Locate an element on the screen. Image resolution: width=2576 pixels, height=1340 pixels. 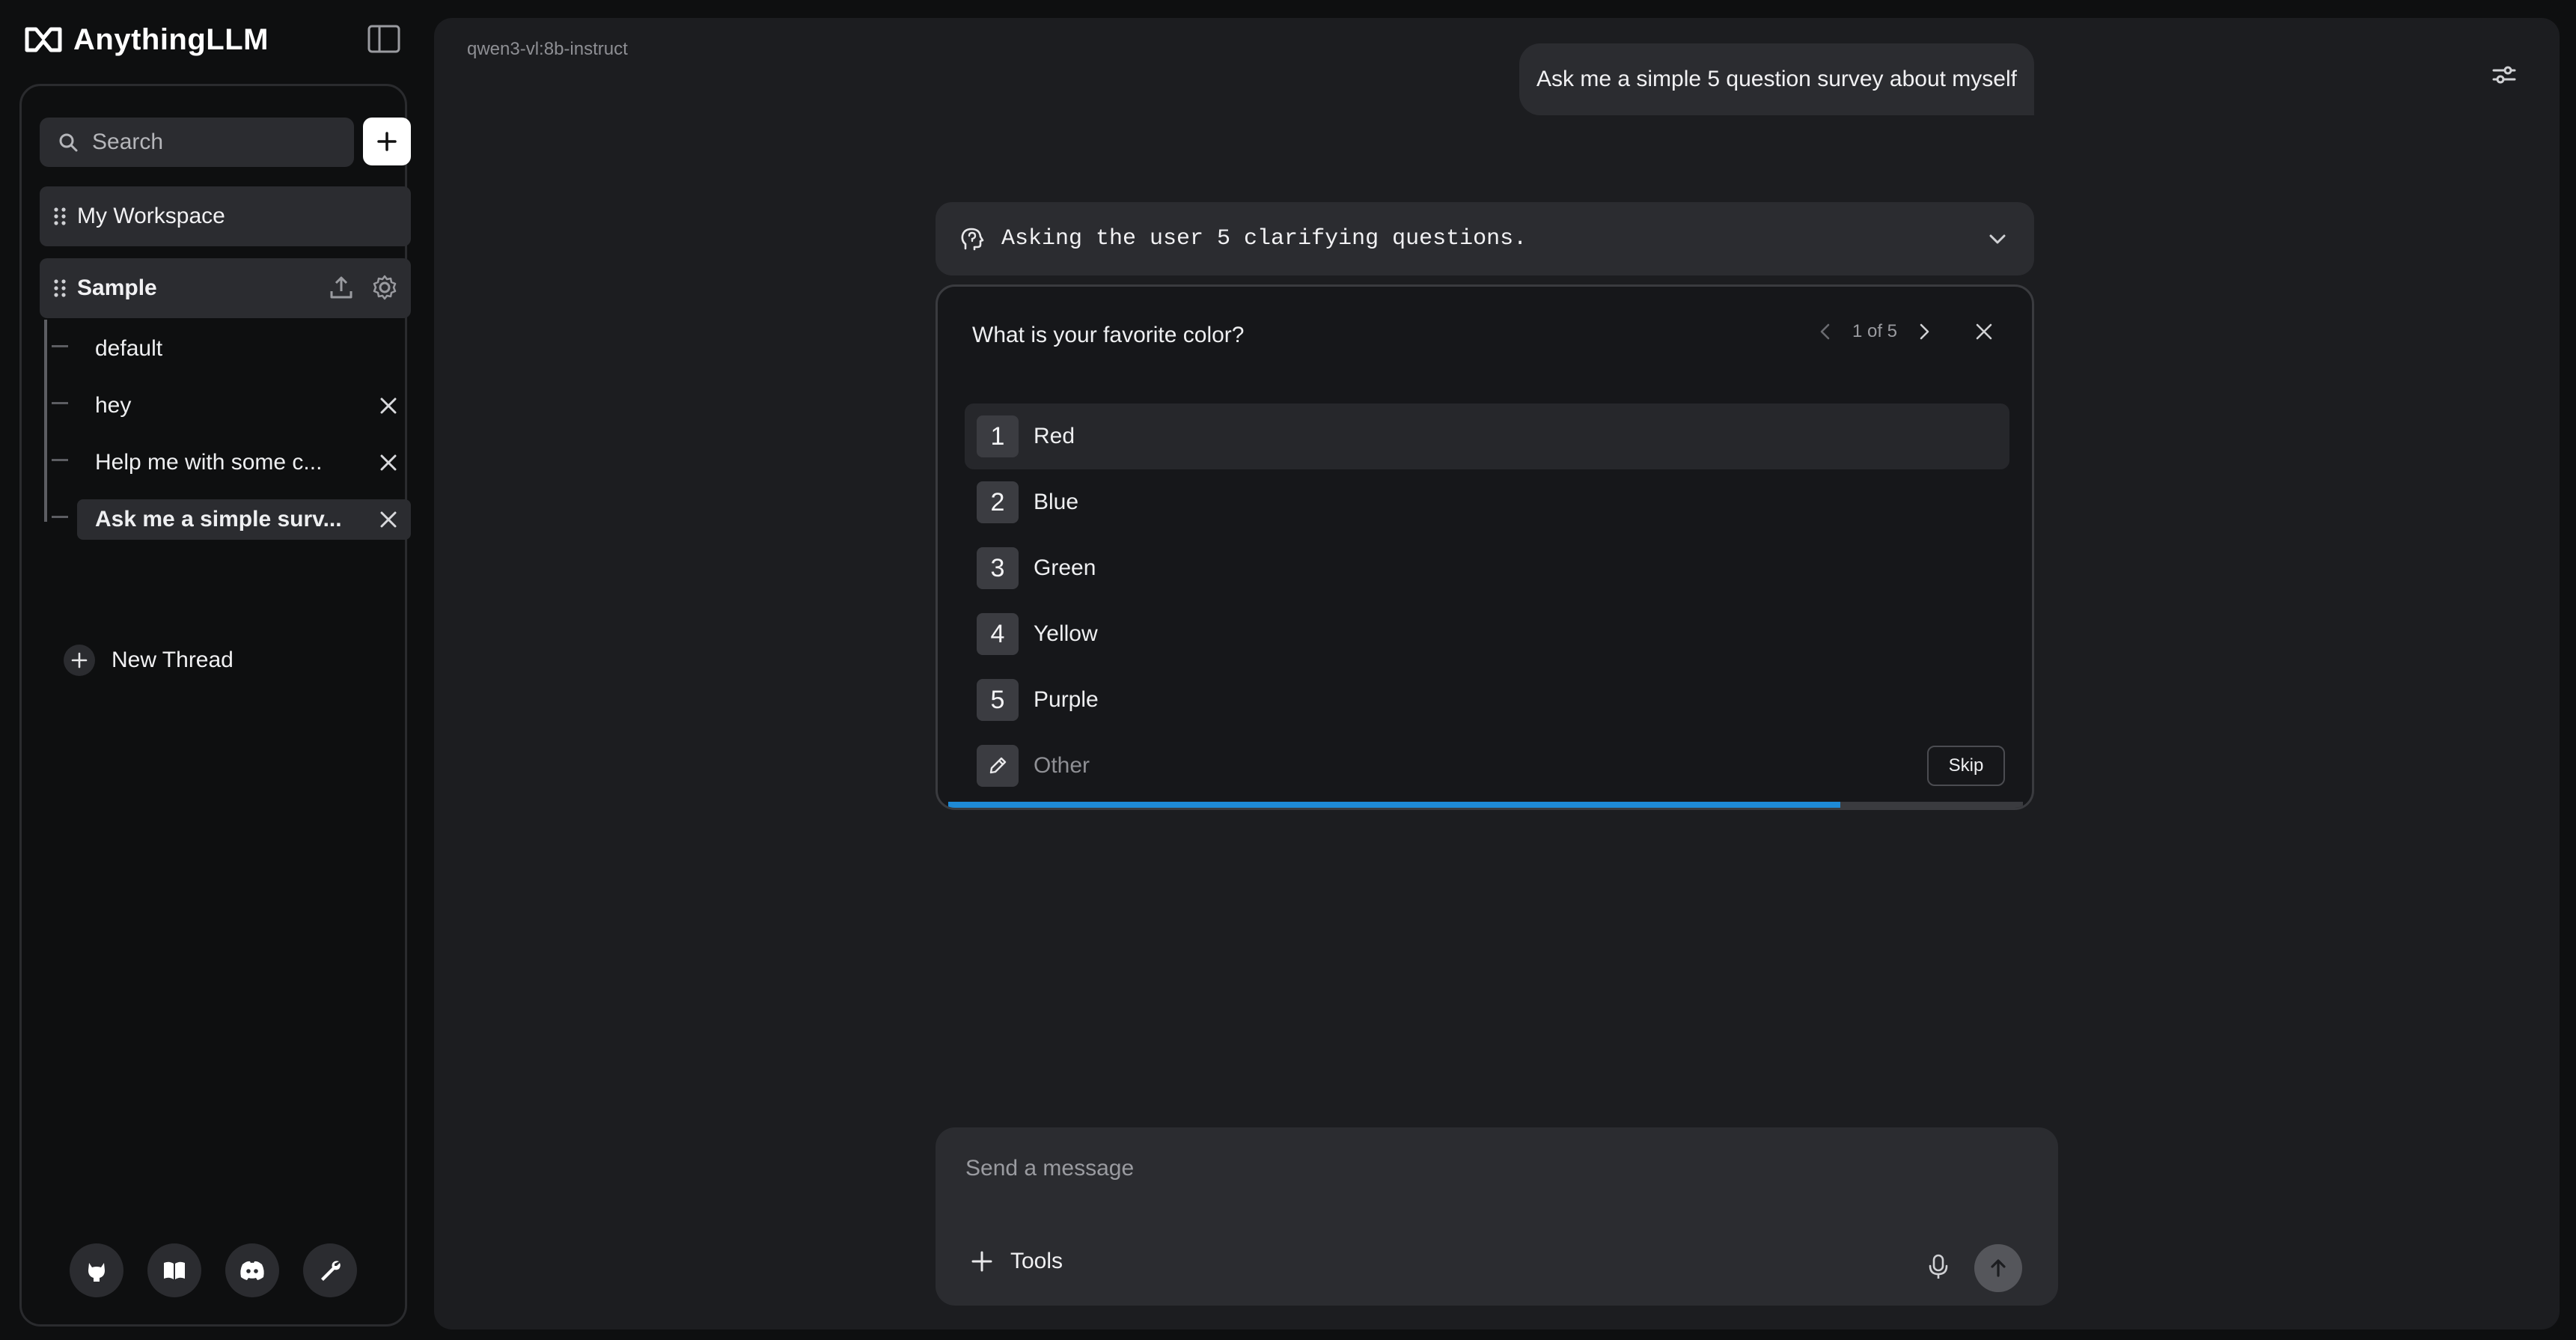
option-label: Red is located at coordinates (1054, 436).